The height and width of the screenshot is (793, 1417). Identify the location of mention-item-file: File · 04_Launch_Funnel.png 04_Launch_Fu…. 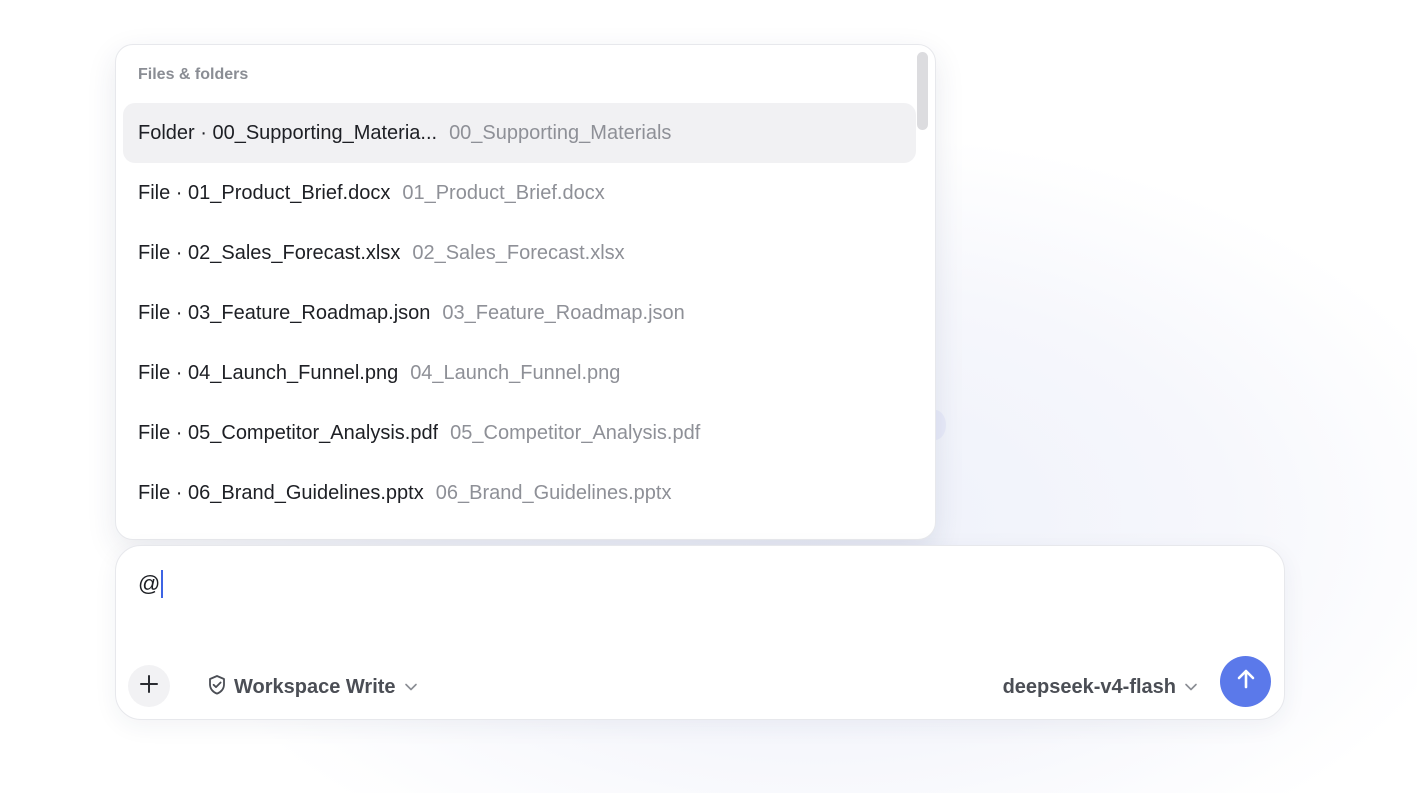
(519, 373).